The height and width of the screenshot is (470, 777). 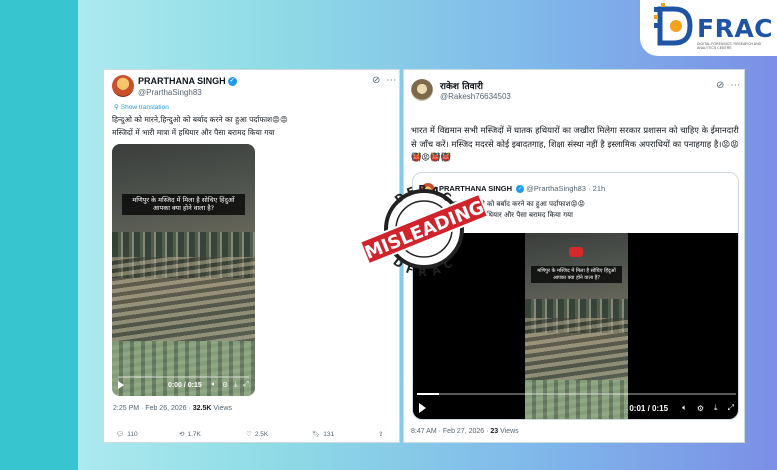 What do you see at coordinates (475, 96) in the screenshot?
I see `author-handle: @Rakesh76634503` at bounding box center [475, 96].